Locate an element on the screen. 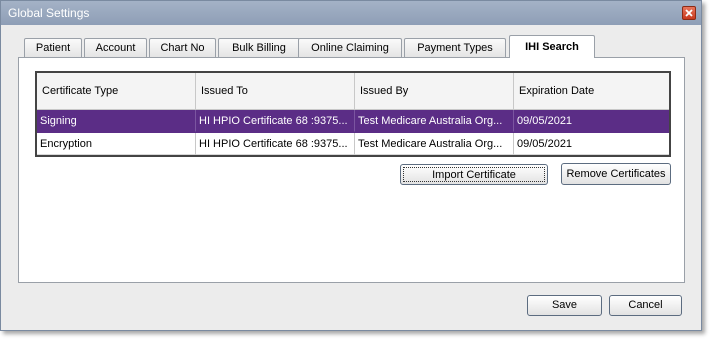 Image resolution: width=710 pixels, height=339 pixels. import-certificate-button: Import Certificate is located at coordinates (474, 174).